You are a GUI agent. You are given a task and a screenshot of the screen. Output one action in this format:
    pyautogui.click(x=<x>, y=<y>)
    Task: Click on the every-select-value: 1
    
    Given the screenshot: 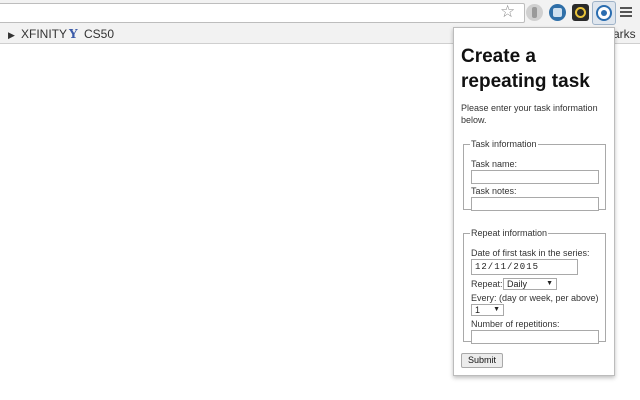 What is the action you would take?
    pyautogui.click(x=478, y=310)
    